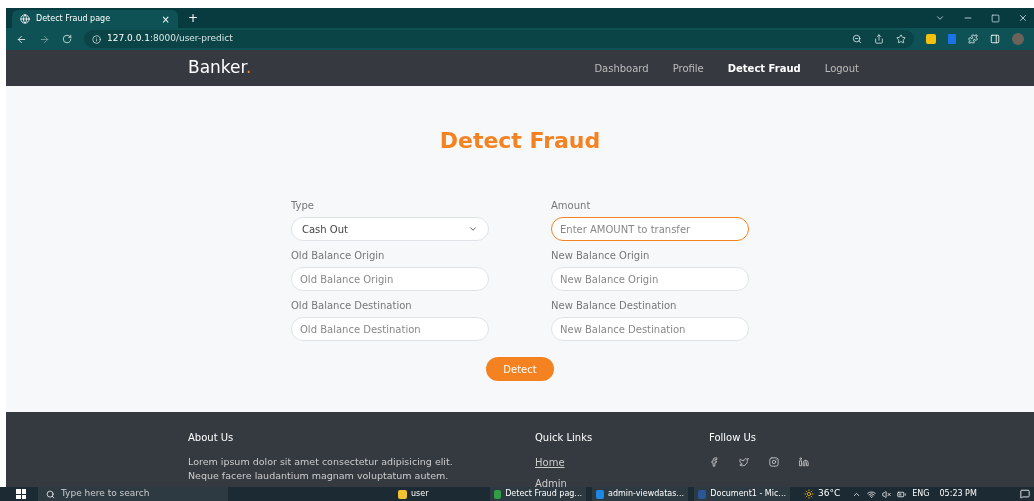  What do you see at coordinates (439, 494) in the screenshot?
I see `taskbar-app: user` at bounding box center [439, 494].